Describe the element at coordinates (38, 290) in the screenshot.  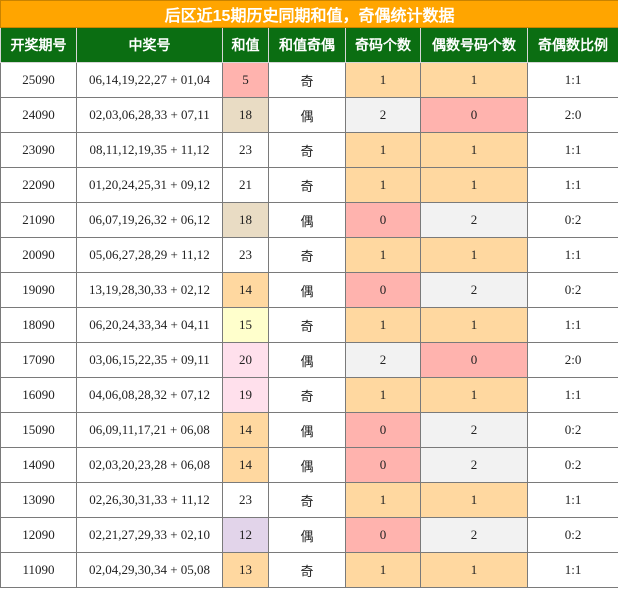
I see `period-cell: 19090` at that location.